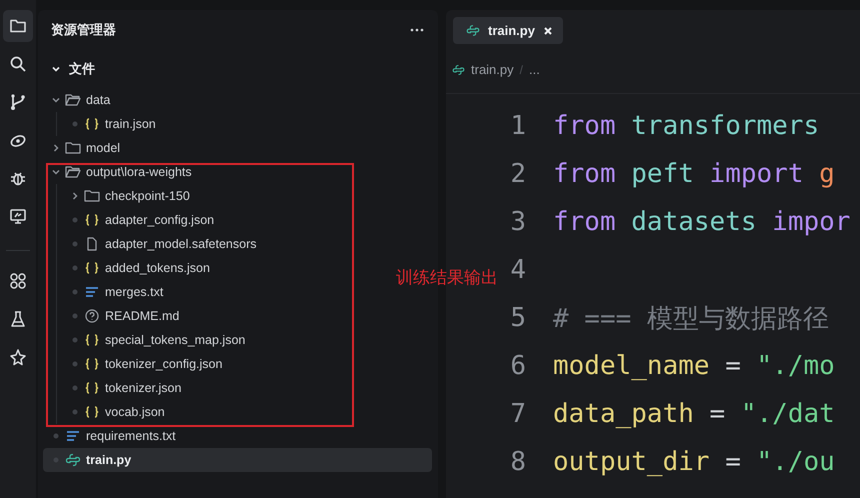 The image size is (860, 498). Describe the element at coordinates (694, 366) in the screenshot. I see `code-line: model_name = "./mo` at that location.